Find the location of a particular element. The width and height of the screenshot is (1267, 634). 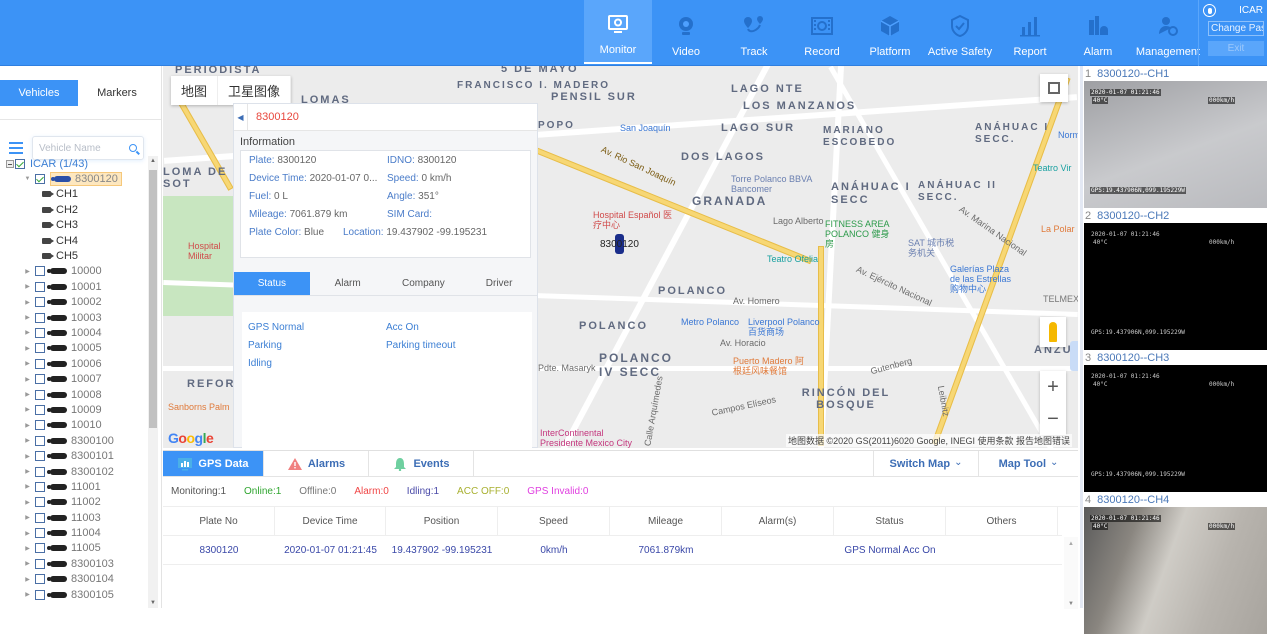

info-tab-company: Company is located at coordinates (424, 283).